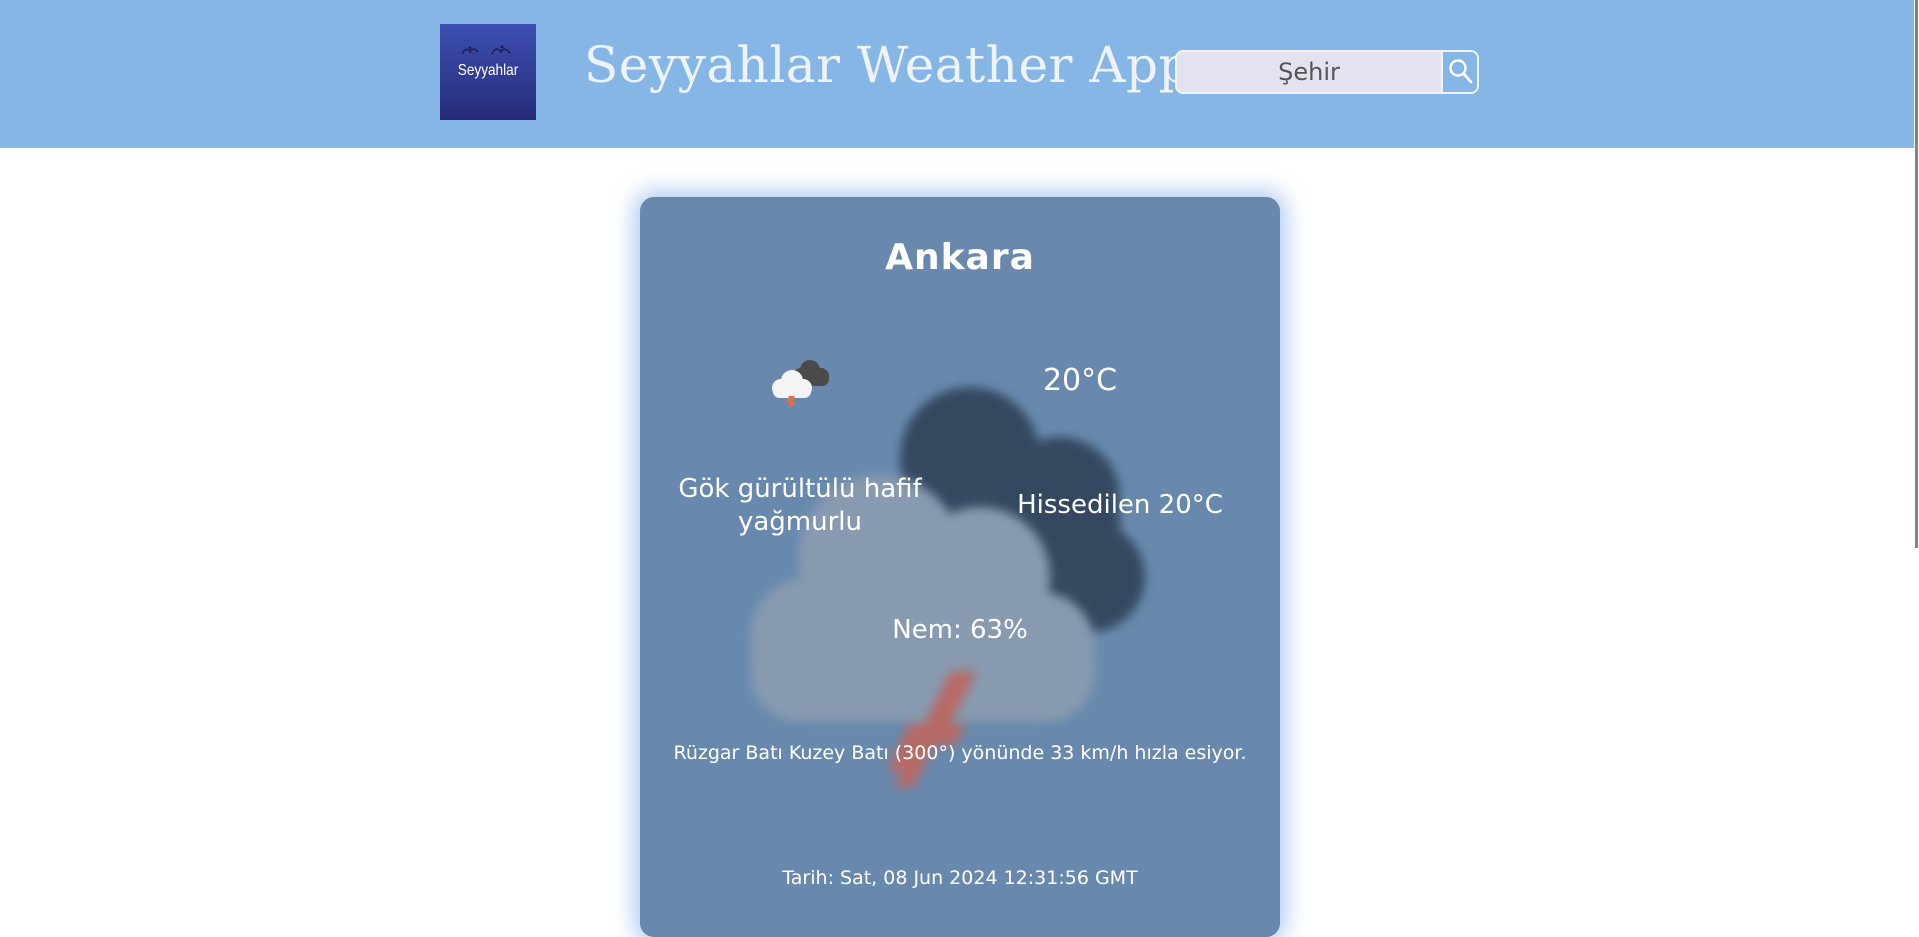 The height and width of the screenshot is (937, 1919). Describe the element at coordinates (960, 257) in the screenshot. I see `city-name: Ankara` at that location.